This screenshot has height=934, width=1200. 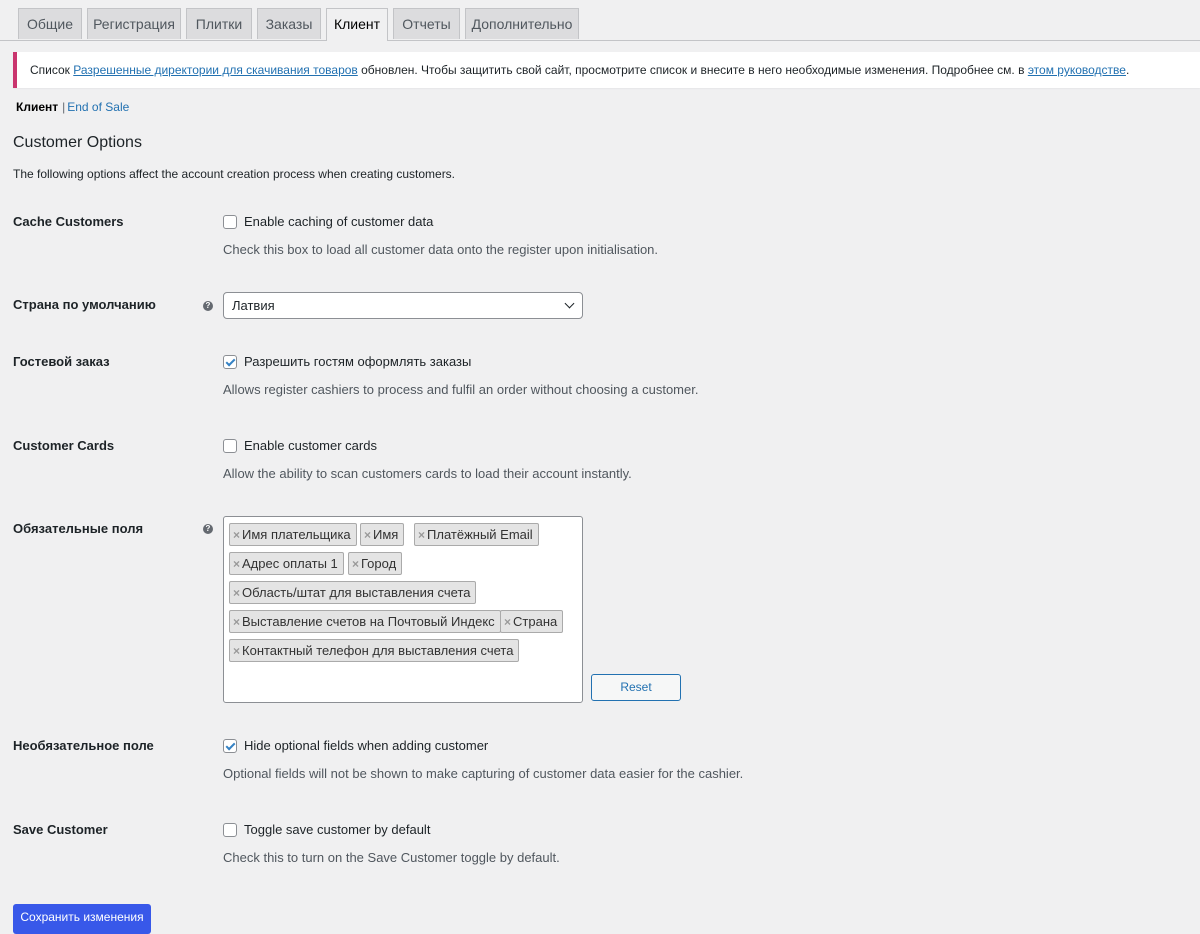 I want to click on required-fields-label: Обязательные поля, so click(x=78, y=528).